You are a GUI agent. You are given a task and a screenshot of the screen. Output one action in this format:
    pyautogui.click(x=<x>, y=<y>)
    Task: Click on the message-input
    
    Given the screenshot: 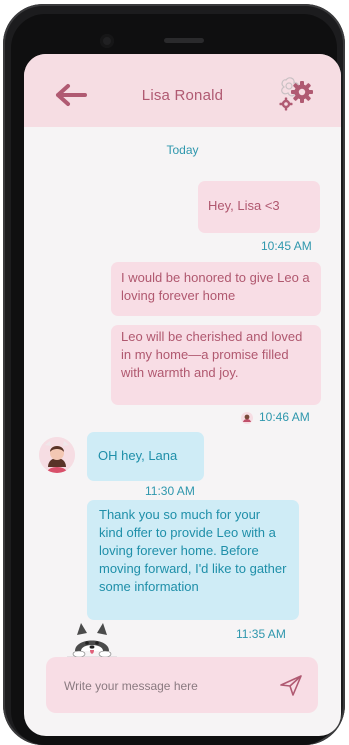 What is the action you would take?
    pyautogui.click(x=164, y=686)
    